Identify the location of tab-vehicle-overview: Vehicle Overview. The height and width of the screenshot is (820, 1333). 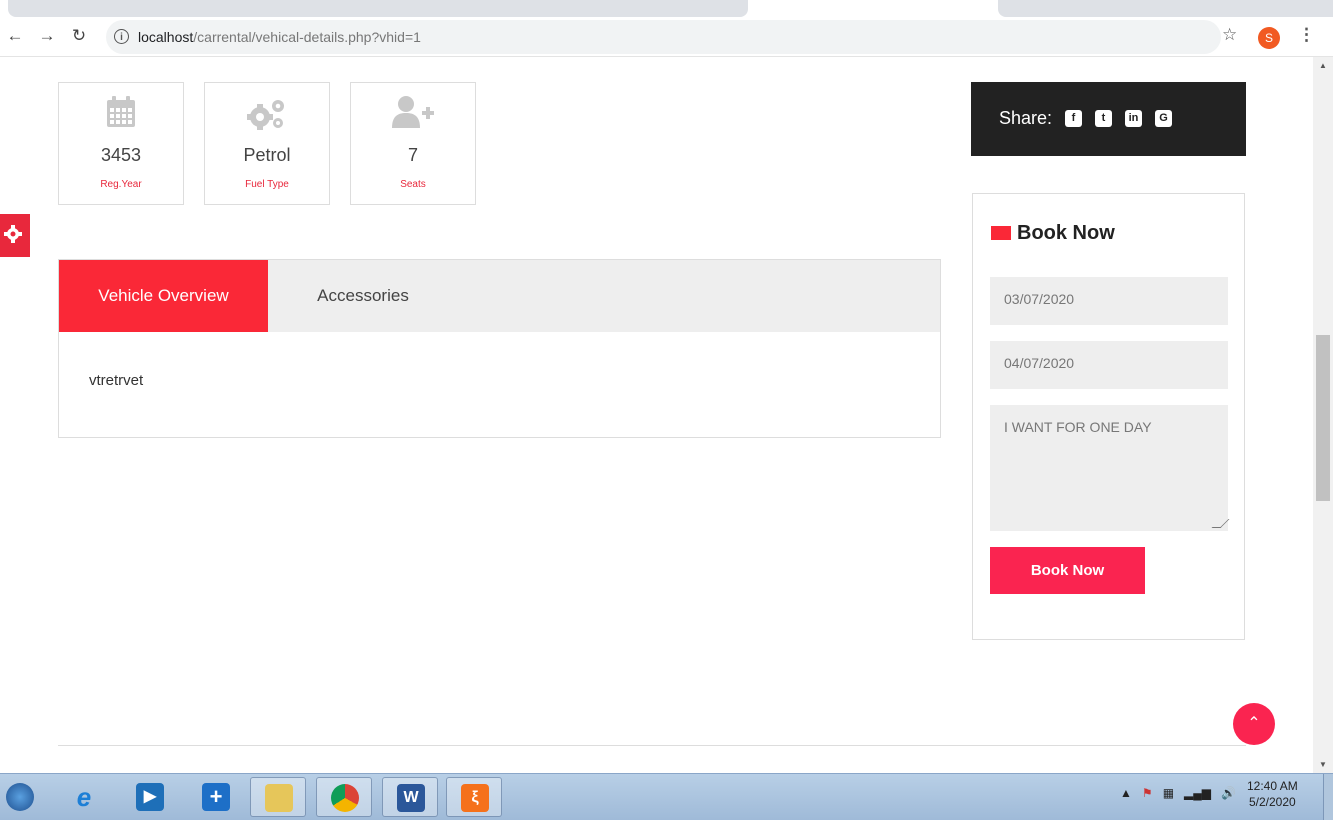
(163, 296).